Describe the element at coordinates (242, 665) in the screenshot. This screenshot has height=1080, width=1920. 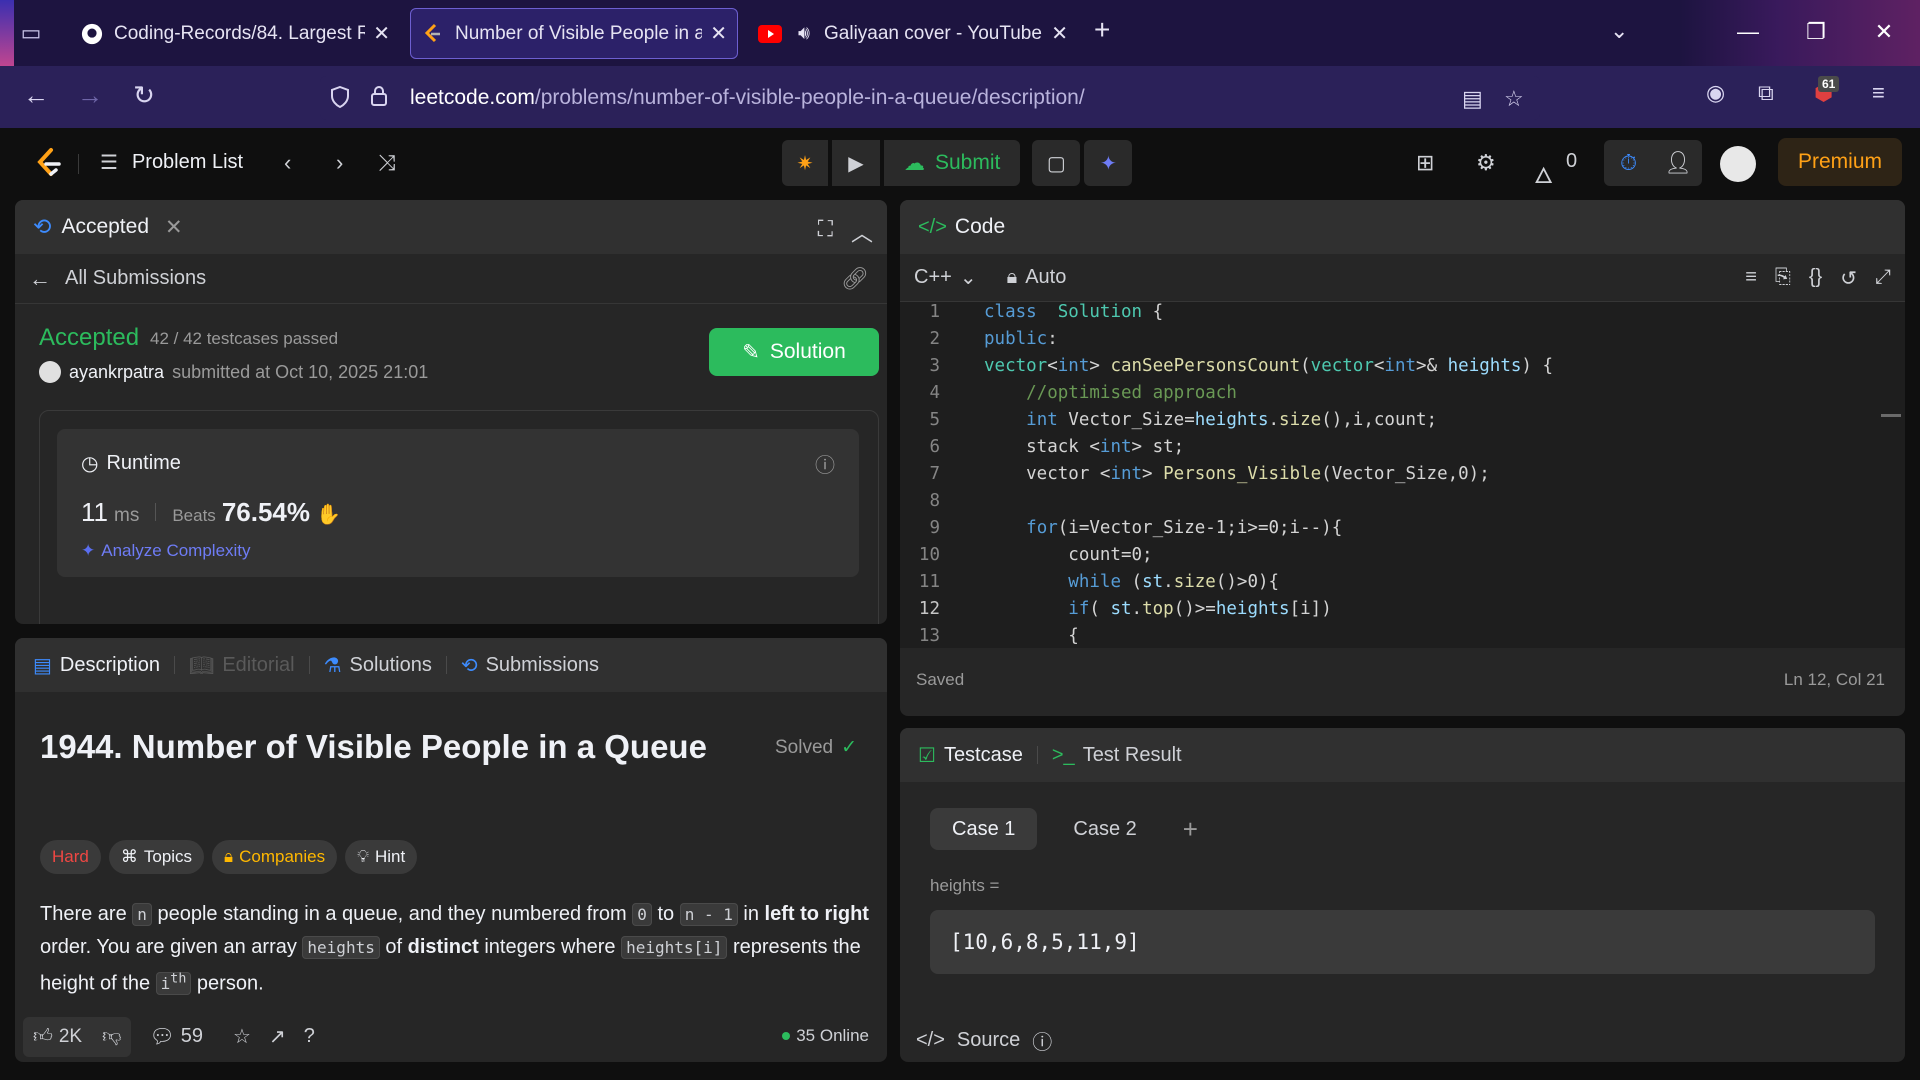
I see `tab-editorial: 📖︎ Editorial` at that location.